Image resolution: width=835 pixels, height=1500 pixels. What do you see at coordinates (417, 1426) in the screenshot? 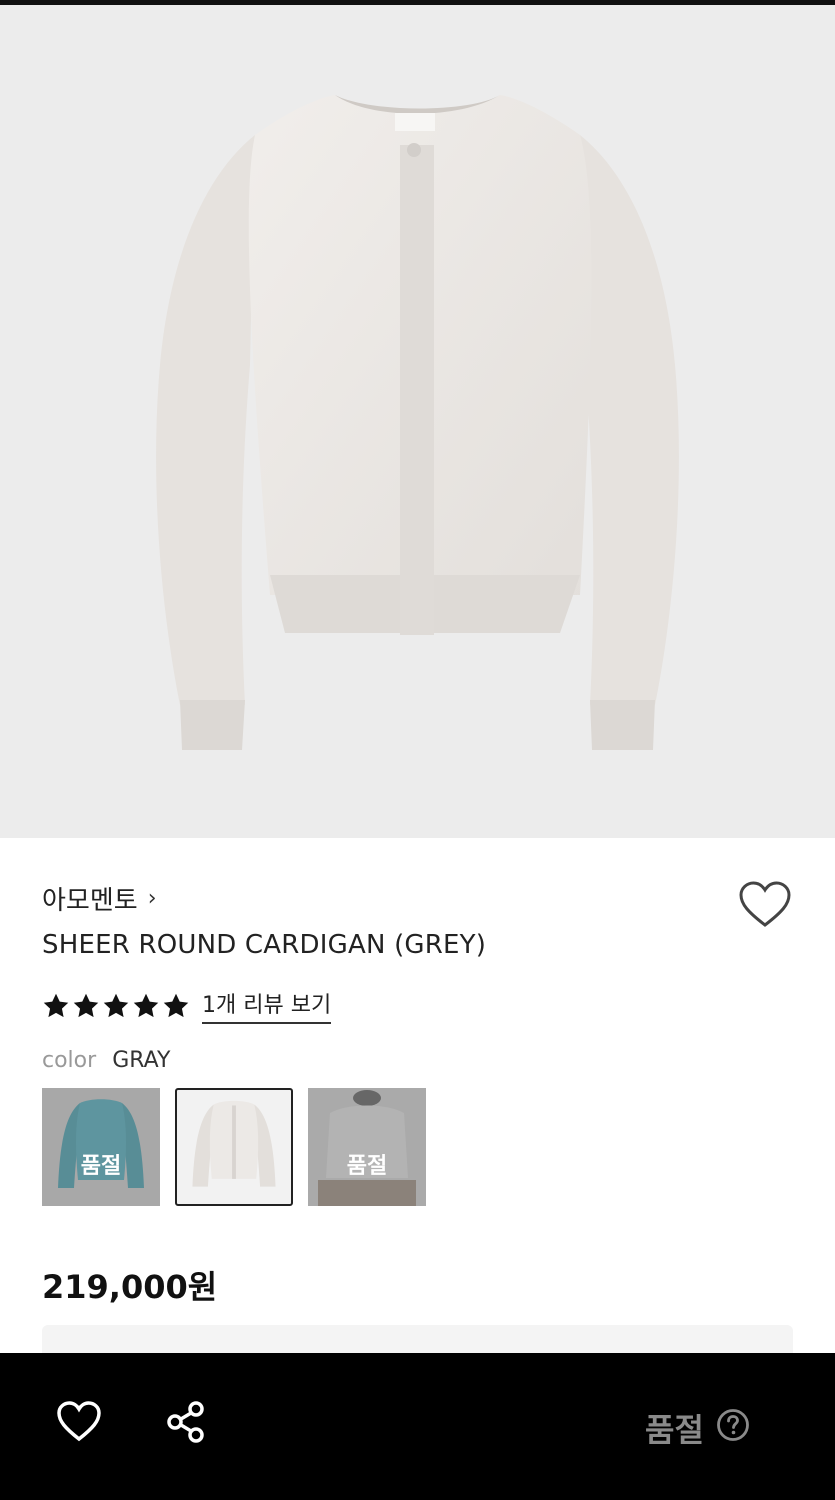
I see `bottom-action-bar` at bounding box center [417, 1426].